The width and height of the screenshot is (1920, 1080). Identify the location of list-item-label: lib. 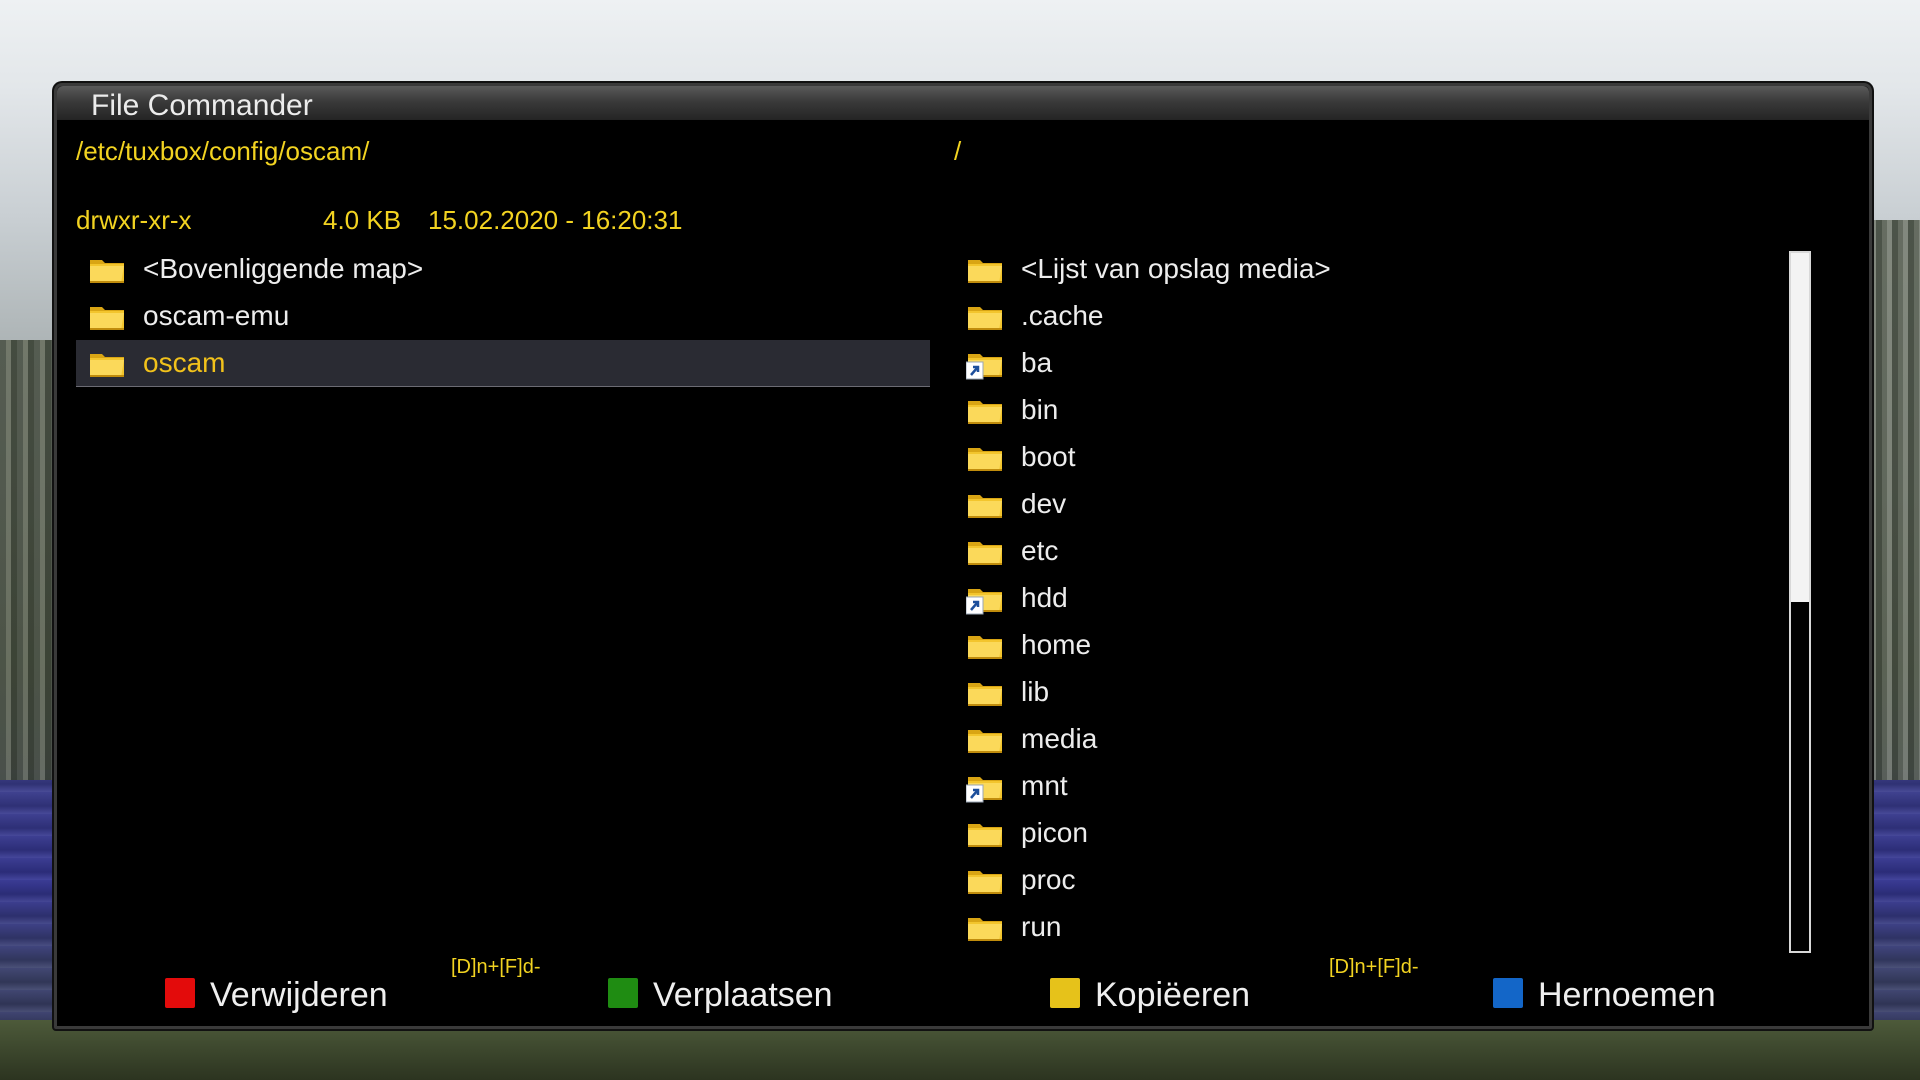
(1035, 691).